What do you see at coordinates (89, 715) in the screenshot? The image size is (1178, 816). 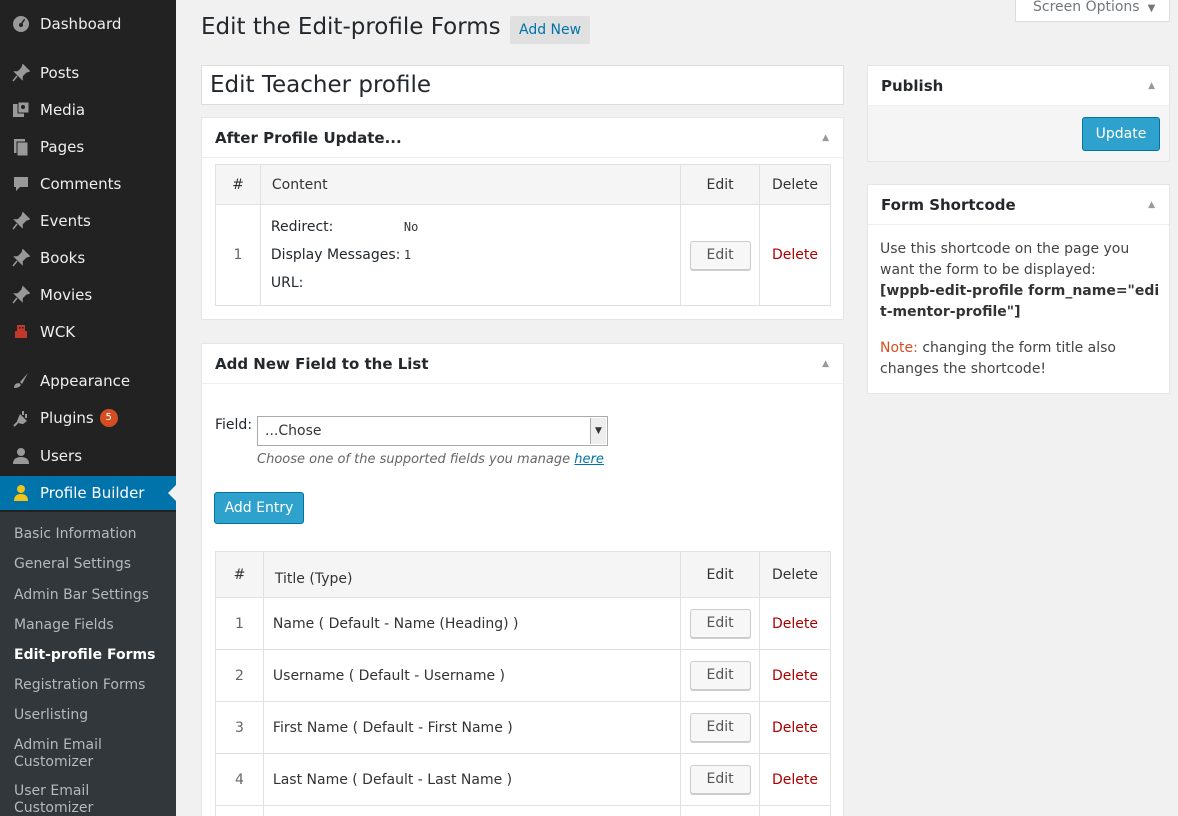 I see `submenu-userlisting: Userlisting` at bounding box center [89, 715].